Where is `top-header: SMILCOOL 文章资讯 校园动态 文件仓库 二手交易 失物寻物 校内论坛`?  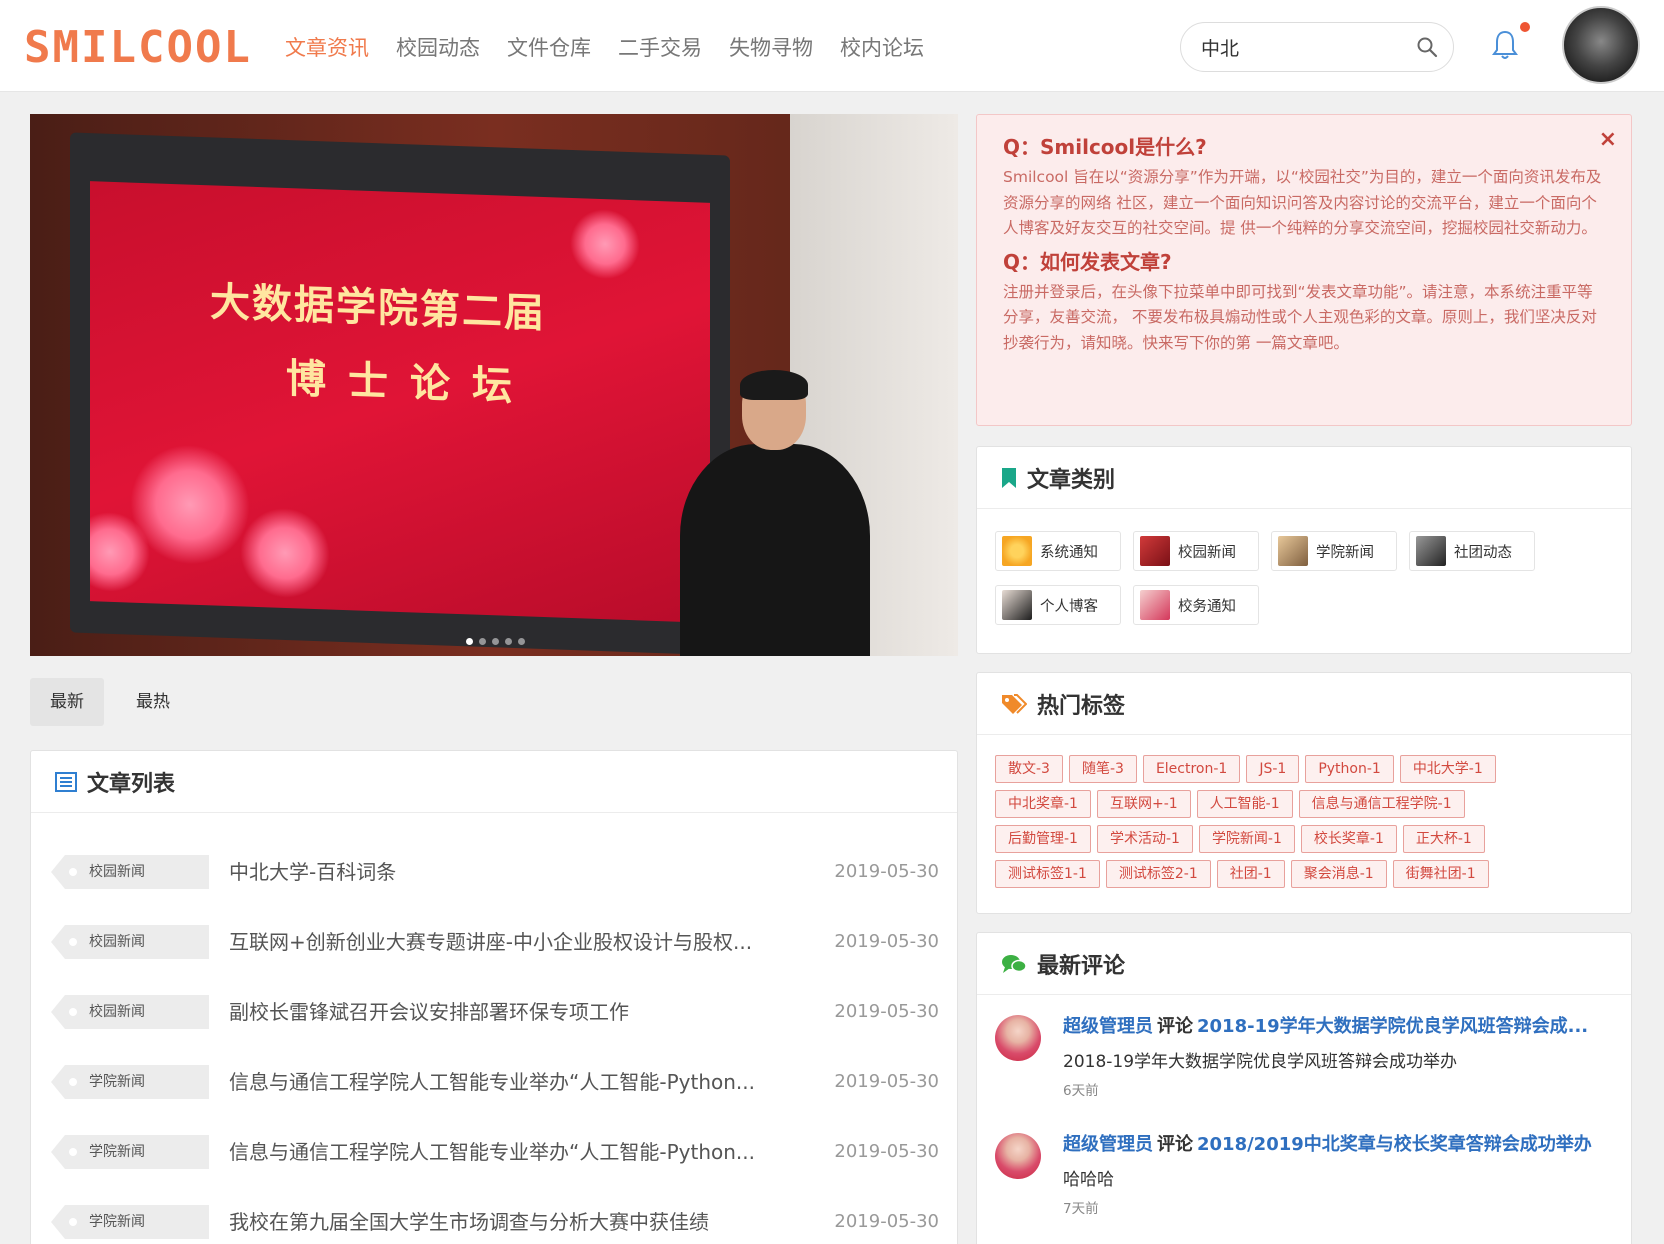
top-header: SMILCOOL 文章资讯 校园动态 文件仓库 二手交易 失物寻物 校内论坛 is located at coordinates (832, 46).